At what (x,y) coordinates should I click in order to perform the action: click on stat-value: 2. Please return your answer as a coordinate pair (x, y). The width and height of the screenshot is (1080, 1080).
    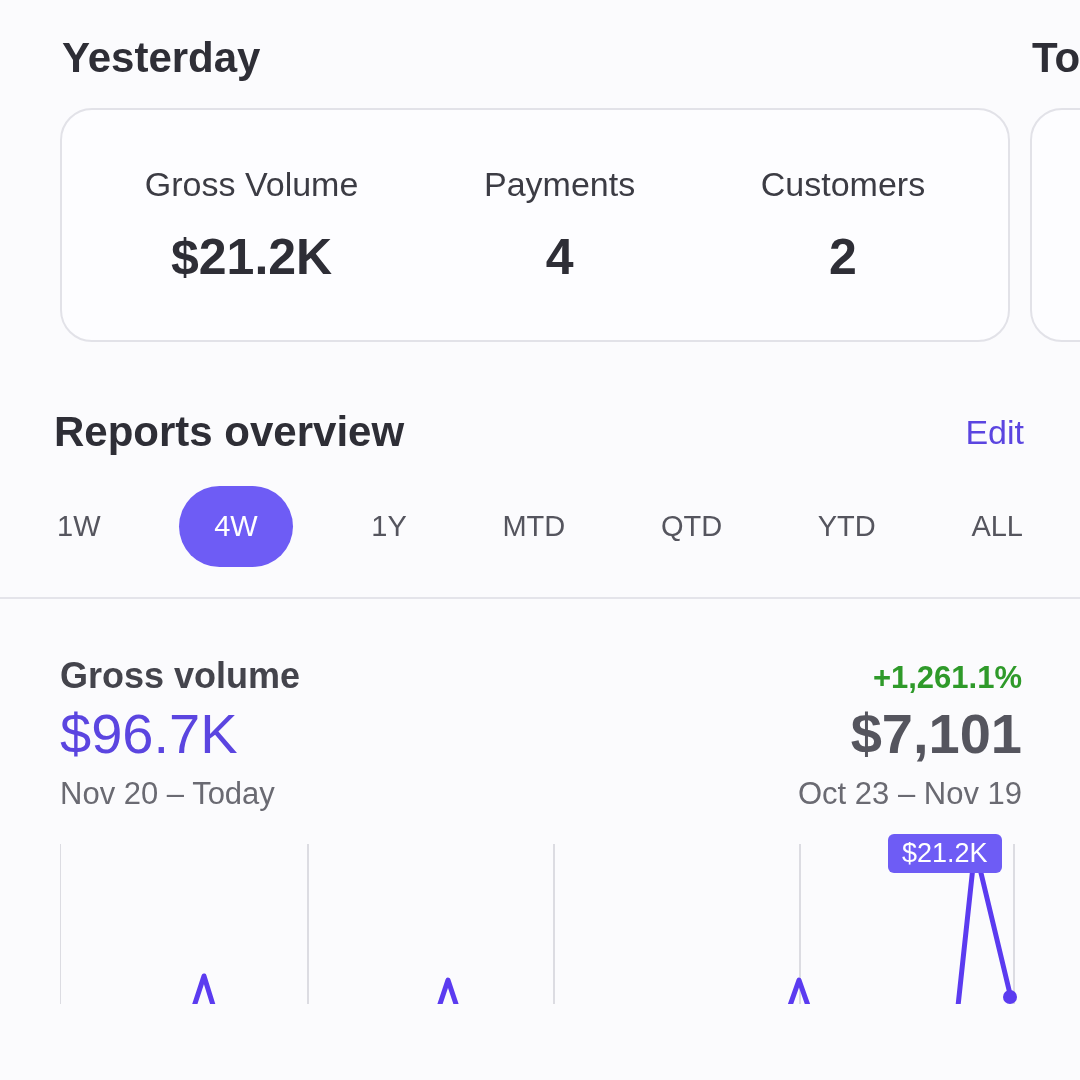
    Looking at the image, I should click on (843, 256).